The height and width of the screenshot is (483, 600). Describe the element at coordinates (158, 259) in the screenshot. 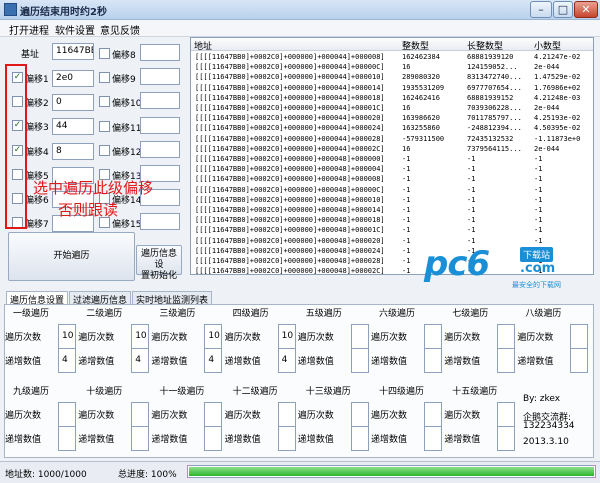

I see `reset-settings-label-1: 遍历信息设` at that location.